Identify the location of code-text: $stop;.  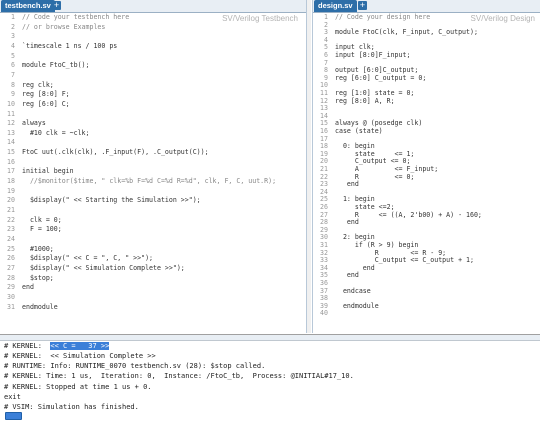
(38, 277).